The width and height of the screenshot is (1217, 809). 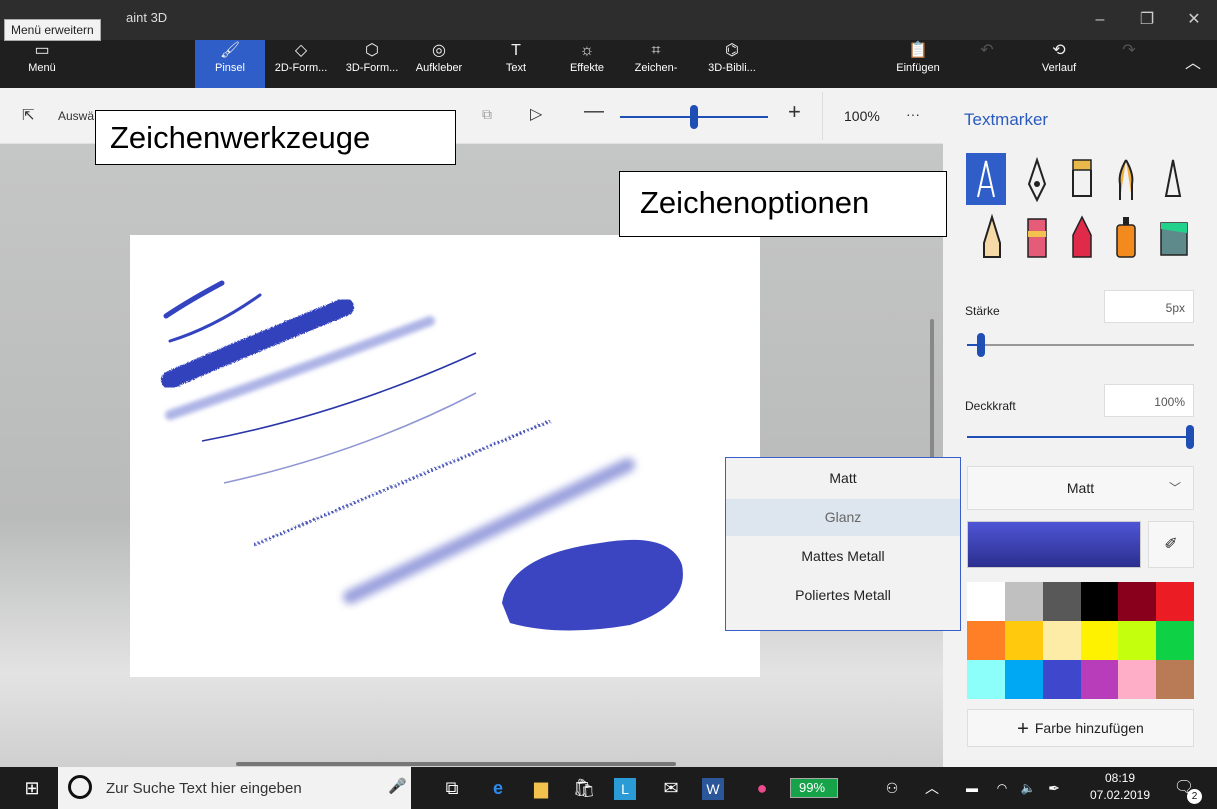 What do you see at coordinates (913, 114) in the screenshot?
I see `more-options-button: ···` at bounding box center [913, 114].